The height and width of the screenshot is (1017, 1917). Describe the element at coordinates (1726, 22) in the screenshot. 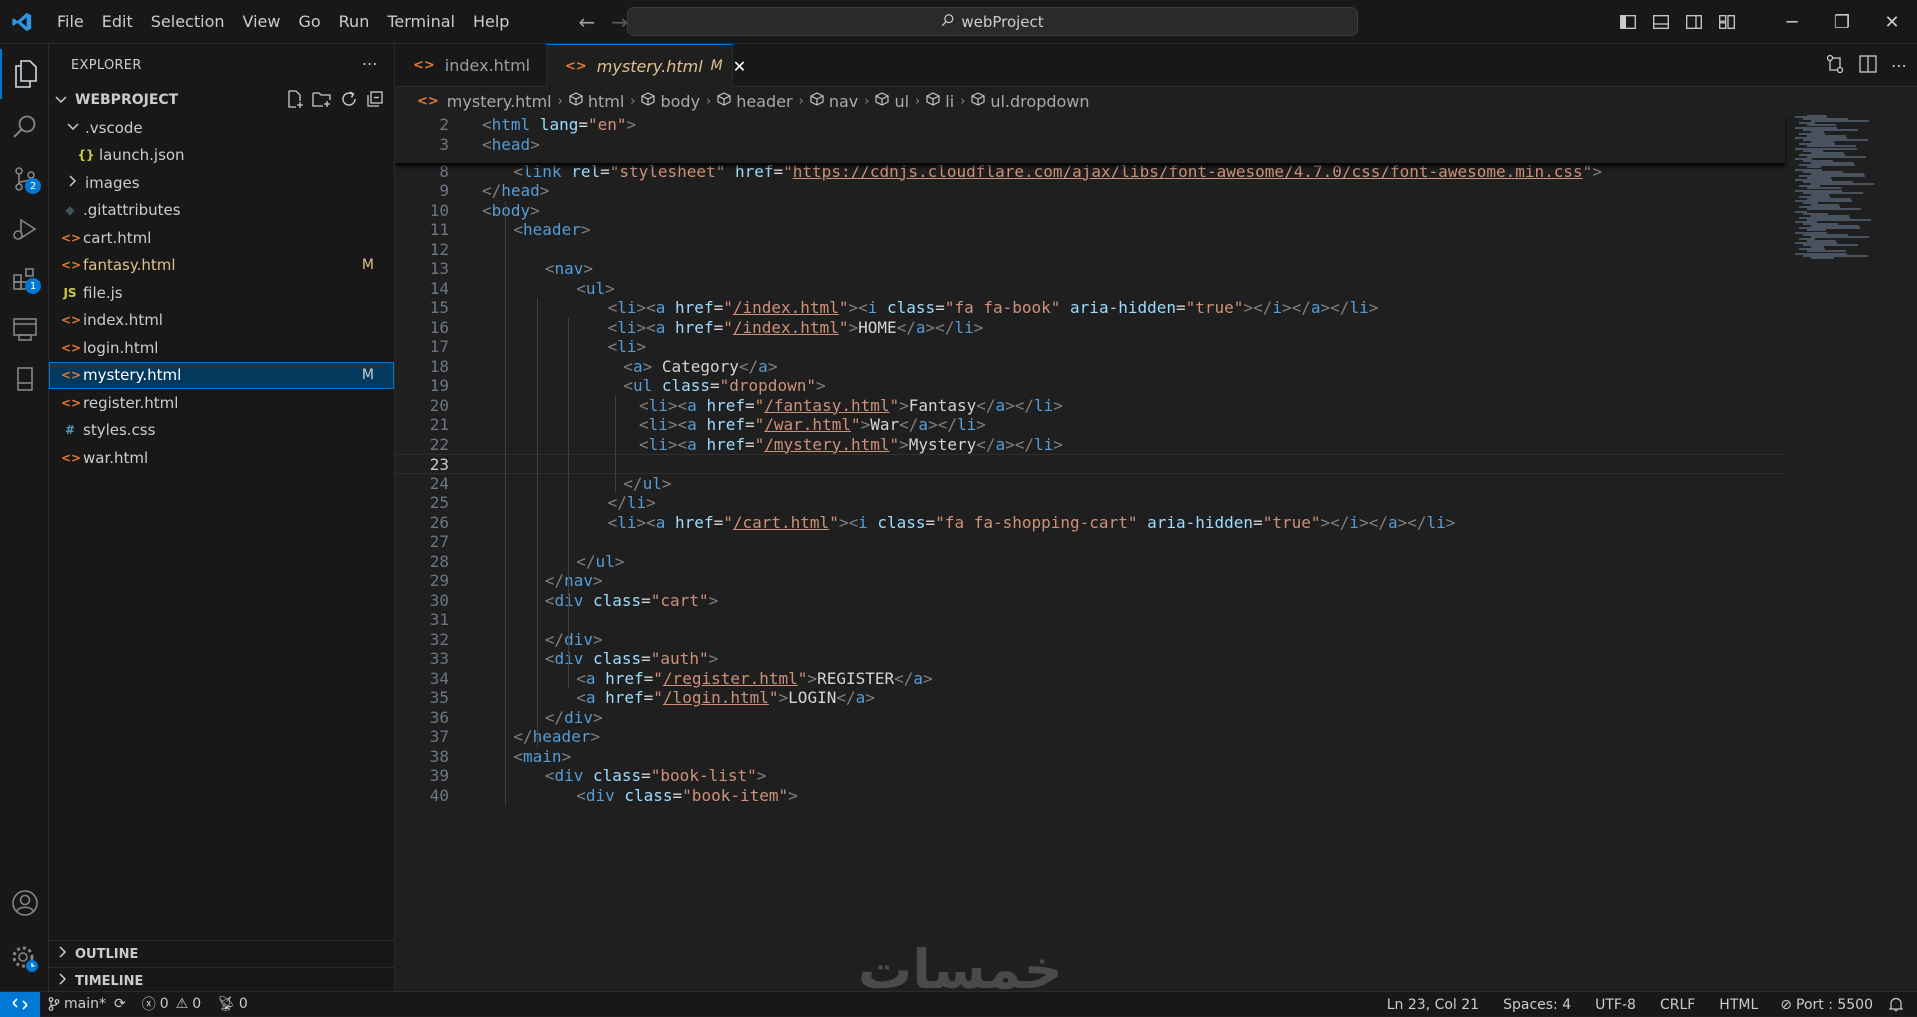

I see `customize-layout-icon` at that location.